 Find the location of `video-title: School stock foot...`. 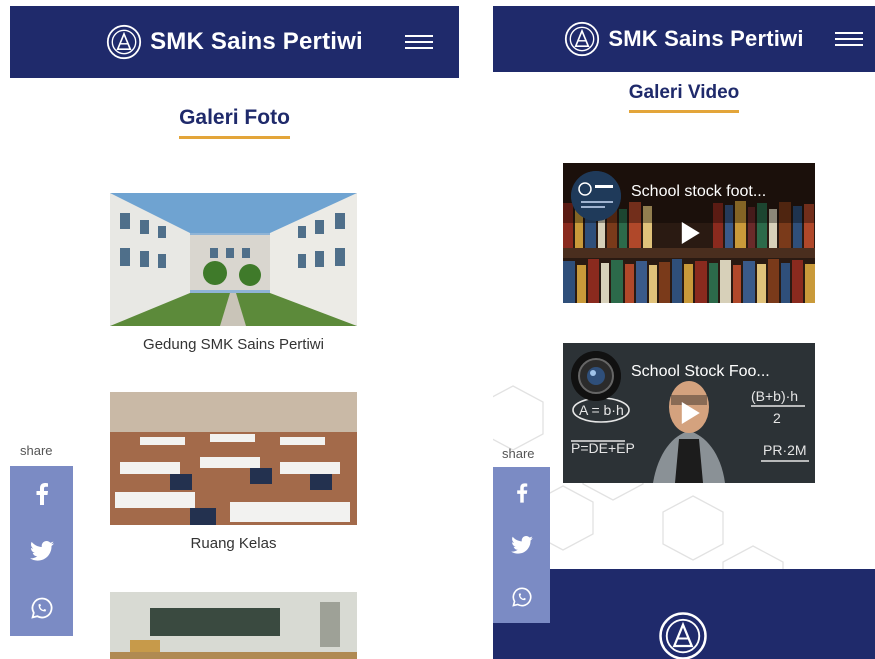

video-title: School stock foot... is located at coordinates (699, 191).